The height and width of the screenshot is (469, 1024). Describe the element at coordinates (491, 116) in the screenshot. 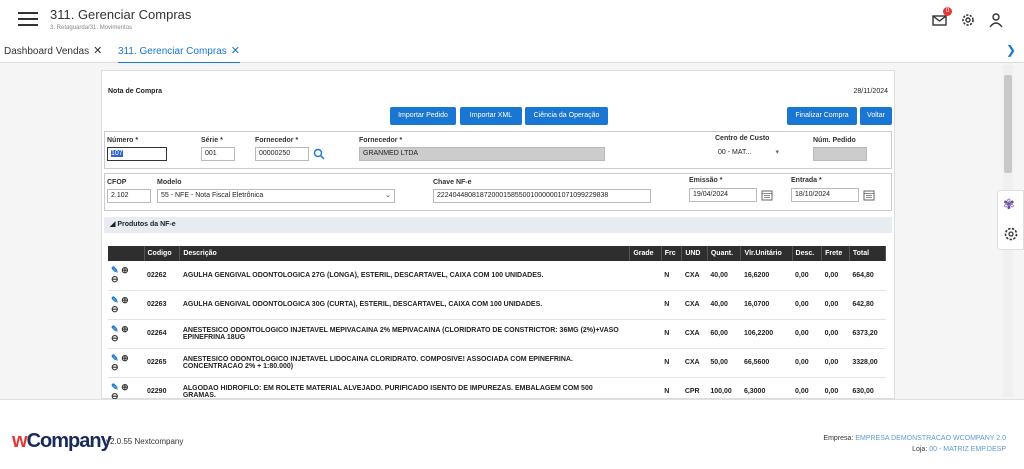

I see `importar-xml-button: Importar XML` at that location.